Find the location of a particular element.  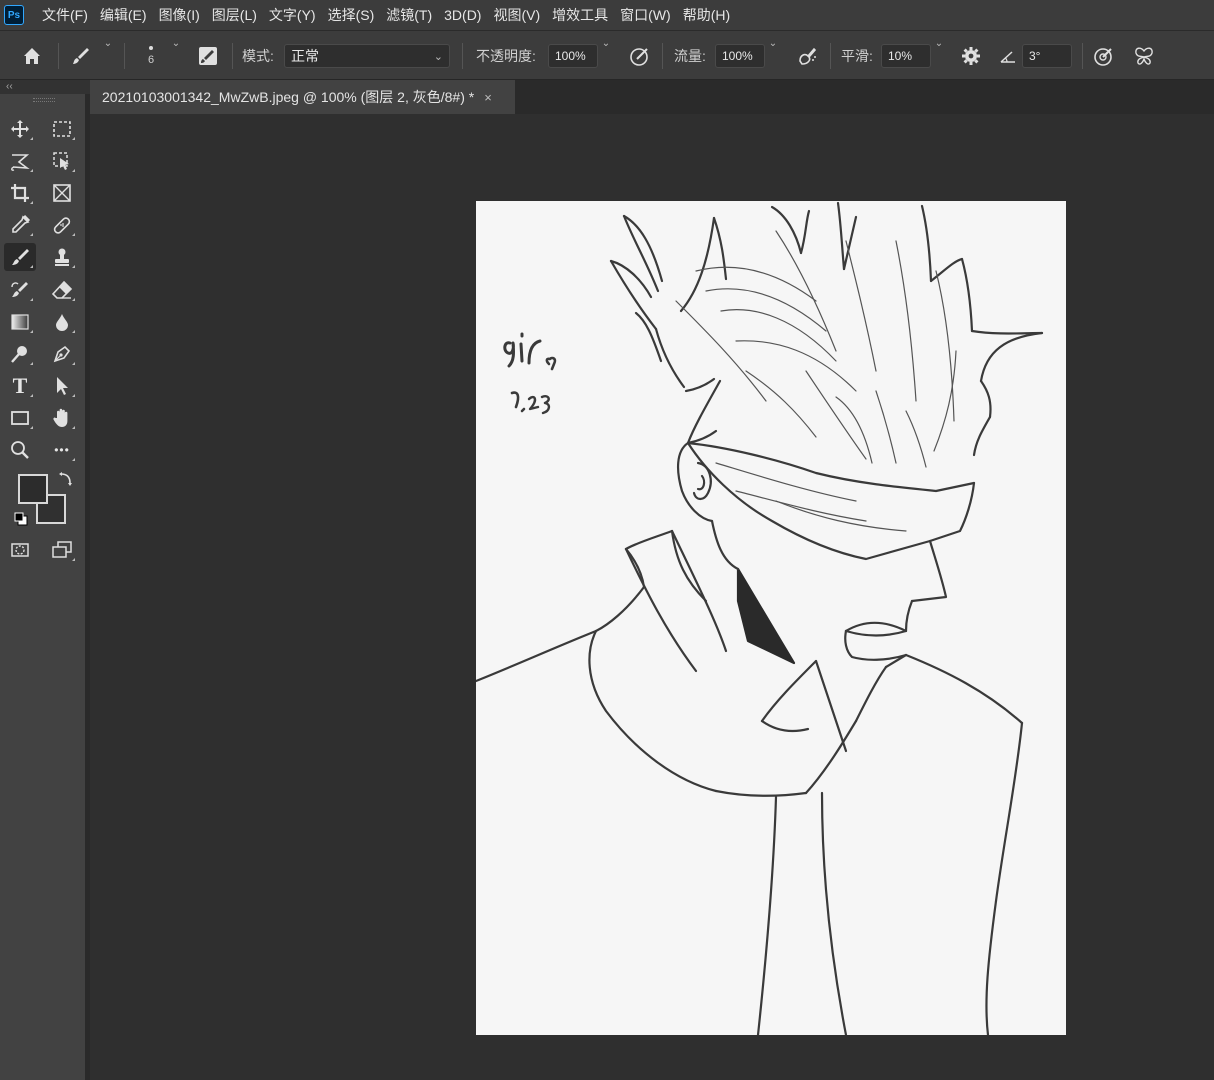

move-icon is located at coordinates (20, 129).